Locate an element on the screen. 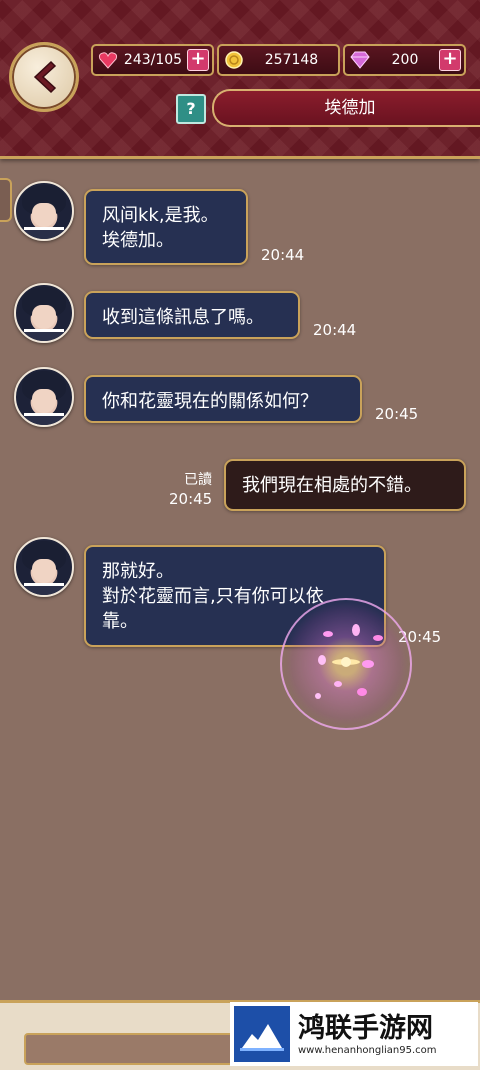 The width and height of the screenshot is (480, 1070). tap-sparkle-effect is located at coordinates (346, 664).